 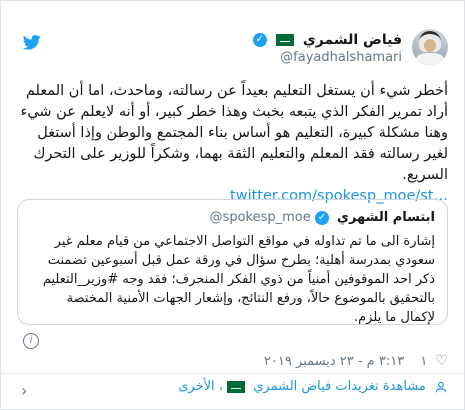 I want to click on like-count: ١, so click(x=424, y=361).